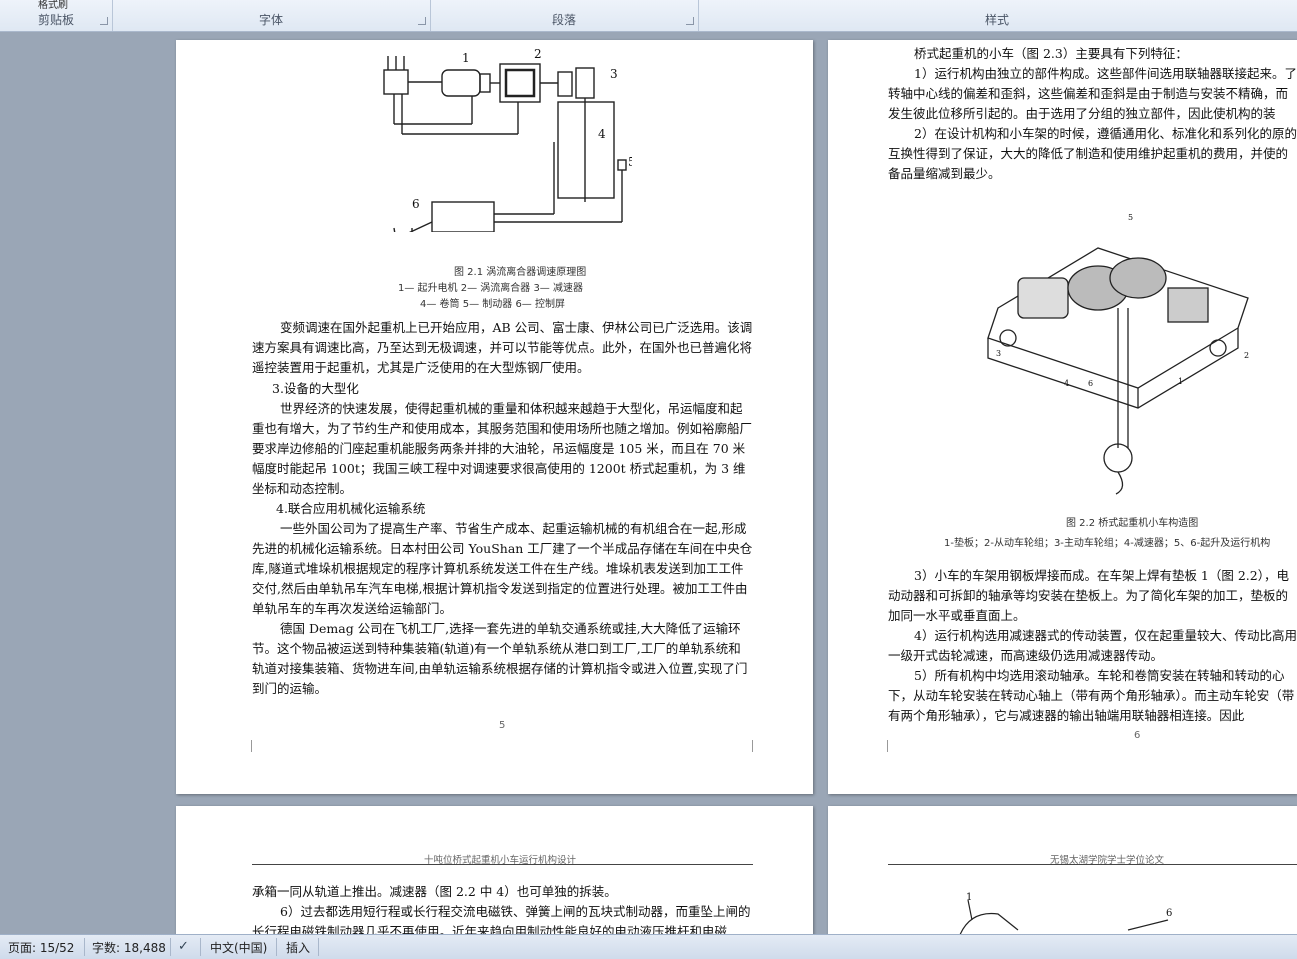 Image resolution: width=1297 pixels, height=959 pixels. What do you see at coordinates (351, 508) in the screenshot?
I see `section-heading: 4.联合应用机械化运输系统` at bounding box center [351, 508].